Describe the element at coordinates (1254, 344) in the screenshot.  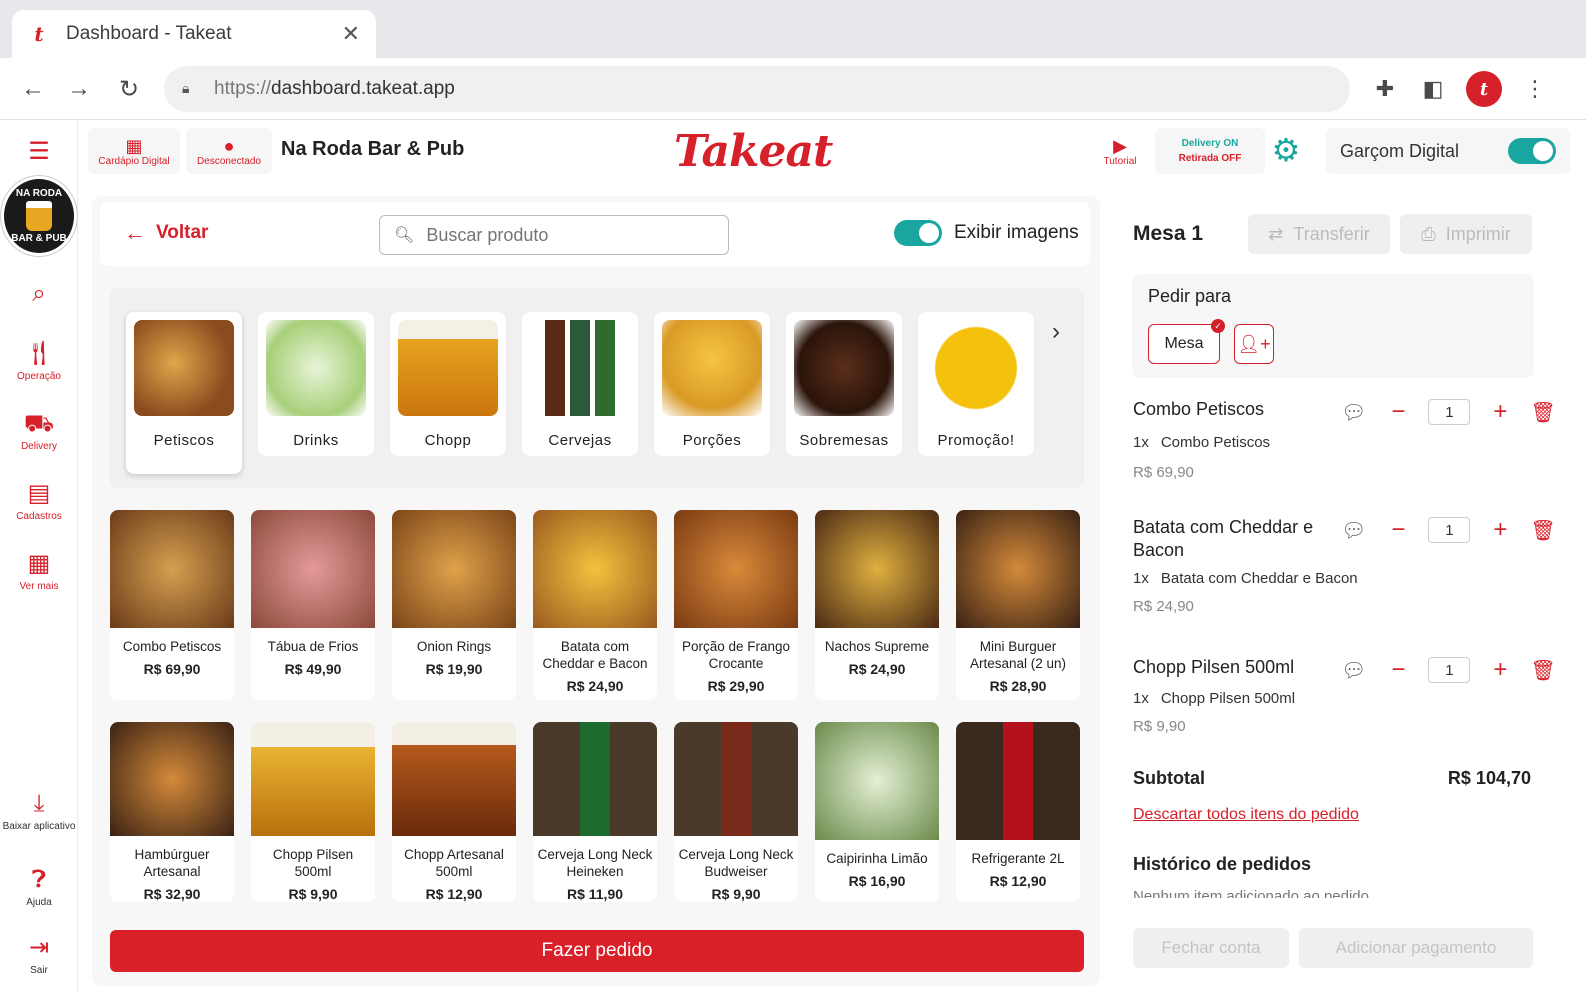
I see `add-person-icon: 👤︎+` at that location.